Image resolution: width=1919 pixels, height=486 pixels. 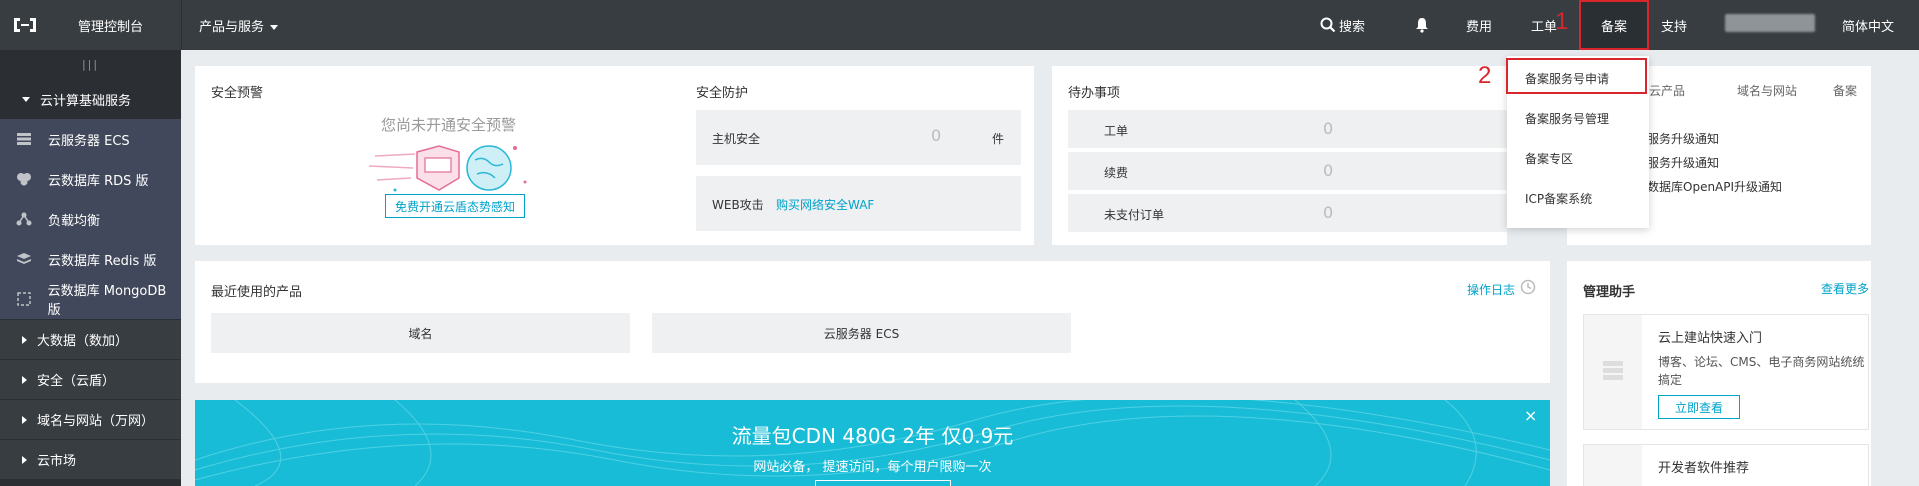 What do you see at coordinates (1845, 288) in the screenshot?
I see `view-more-link: 查看更多` at bounding box center [1845, 288].